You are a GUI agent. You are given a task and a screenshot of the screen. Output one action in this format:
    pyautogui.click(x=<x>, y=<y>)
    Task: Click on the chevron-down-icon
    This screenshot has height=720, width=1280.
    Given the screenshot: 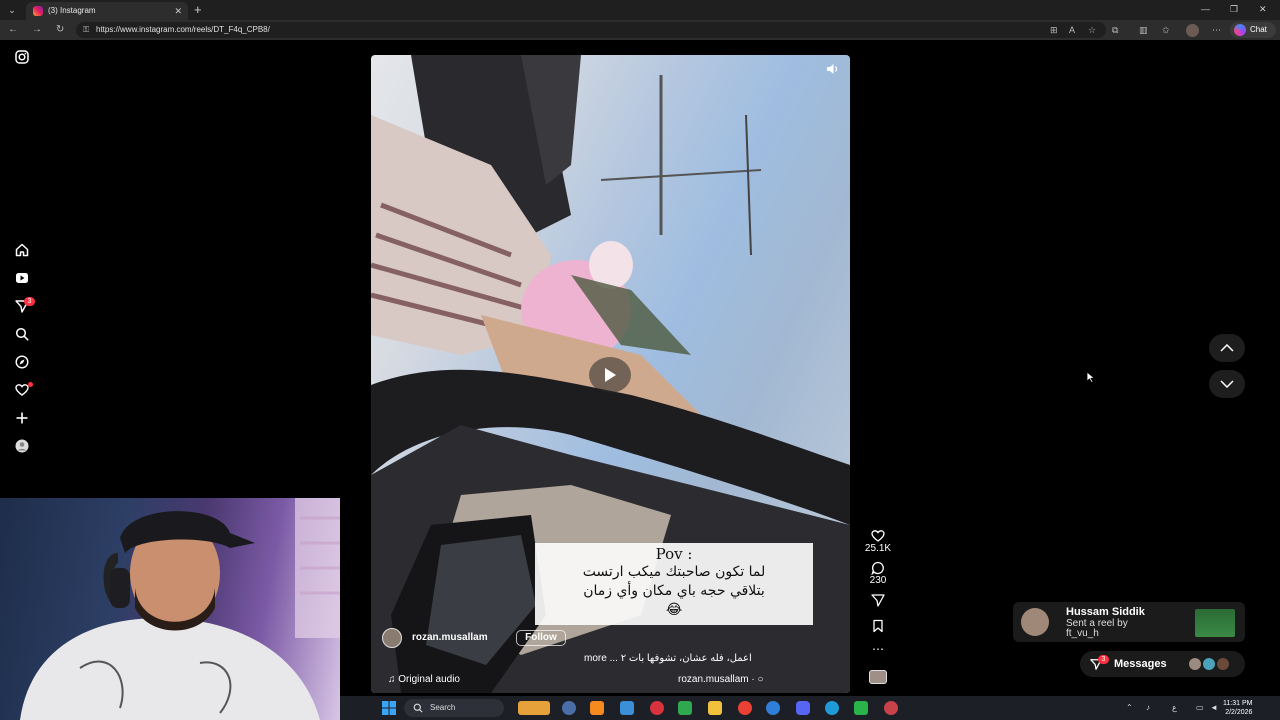 What is the action you would take?
    pyautogui.click(x=1227, y=384)
    